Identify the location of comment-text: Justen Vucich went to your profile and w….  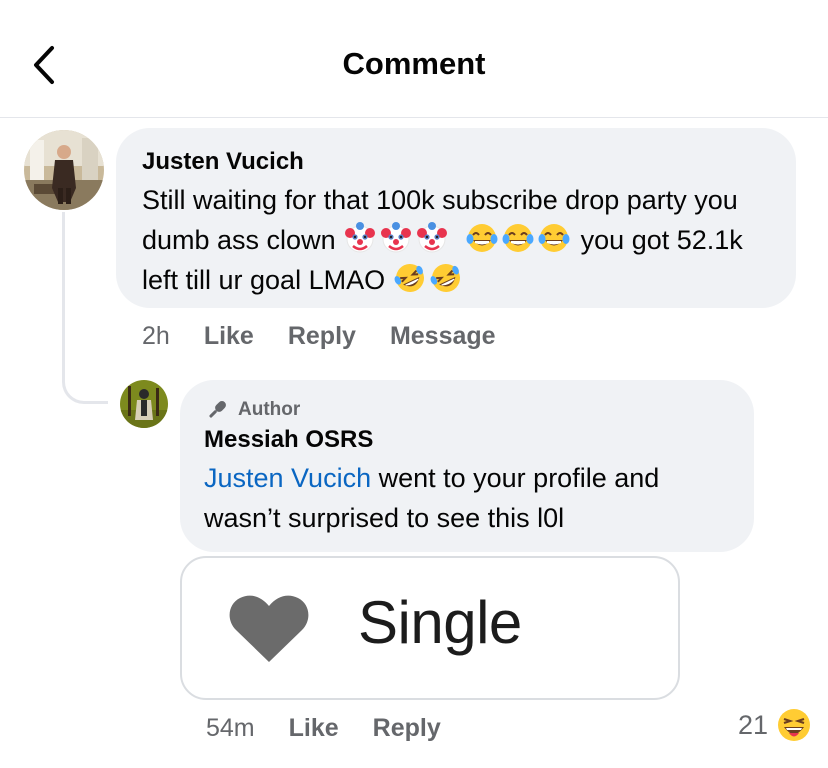
(467, 498).